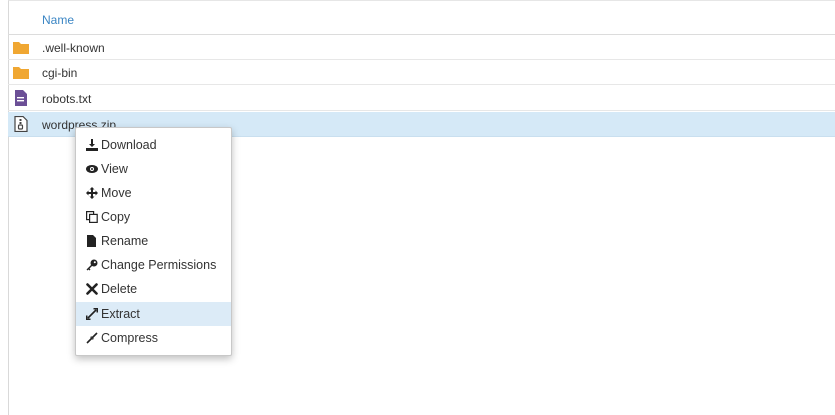 The image size is (835, 415). I want to click on file-icon, so click(92, 241).